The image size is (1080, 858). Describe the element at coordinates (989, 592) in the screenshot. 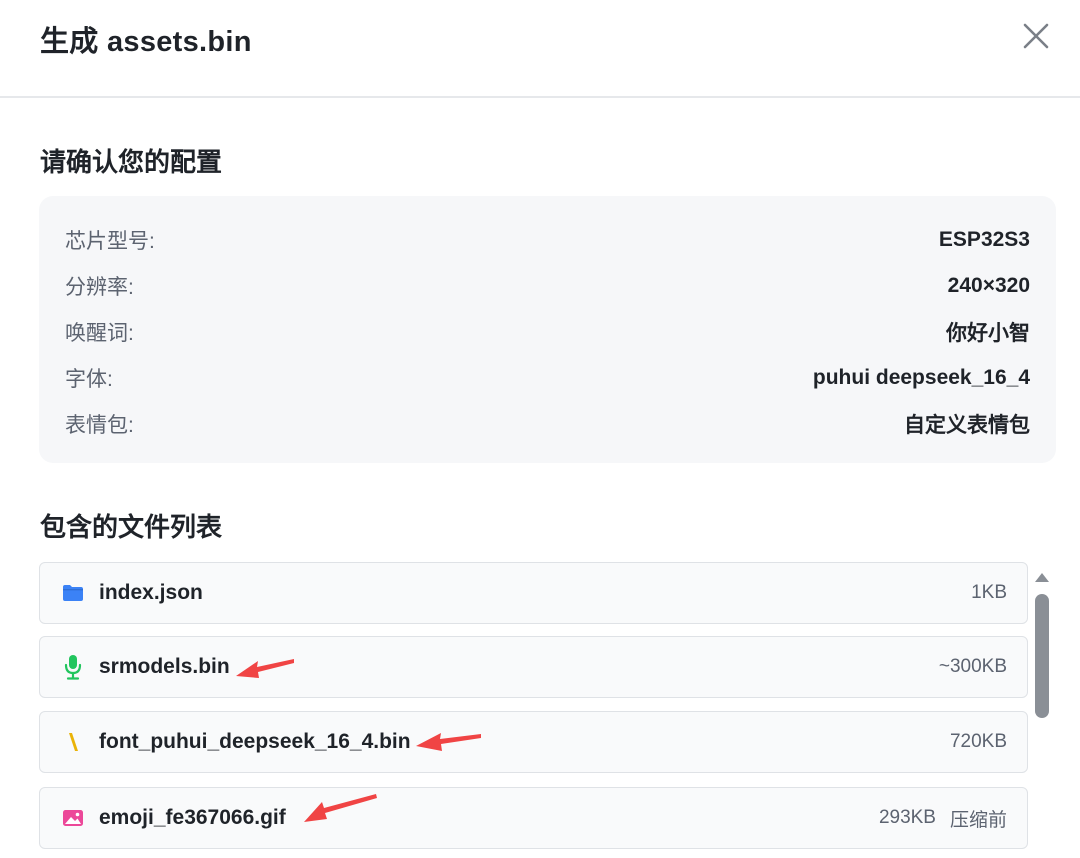

I see `file-size: 1KB` at that location.